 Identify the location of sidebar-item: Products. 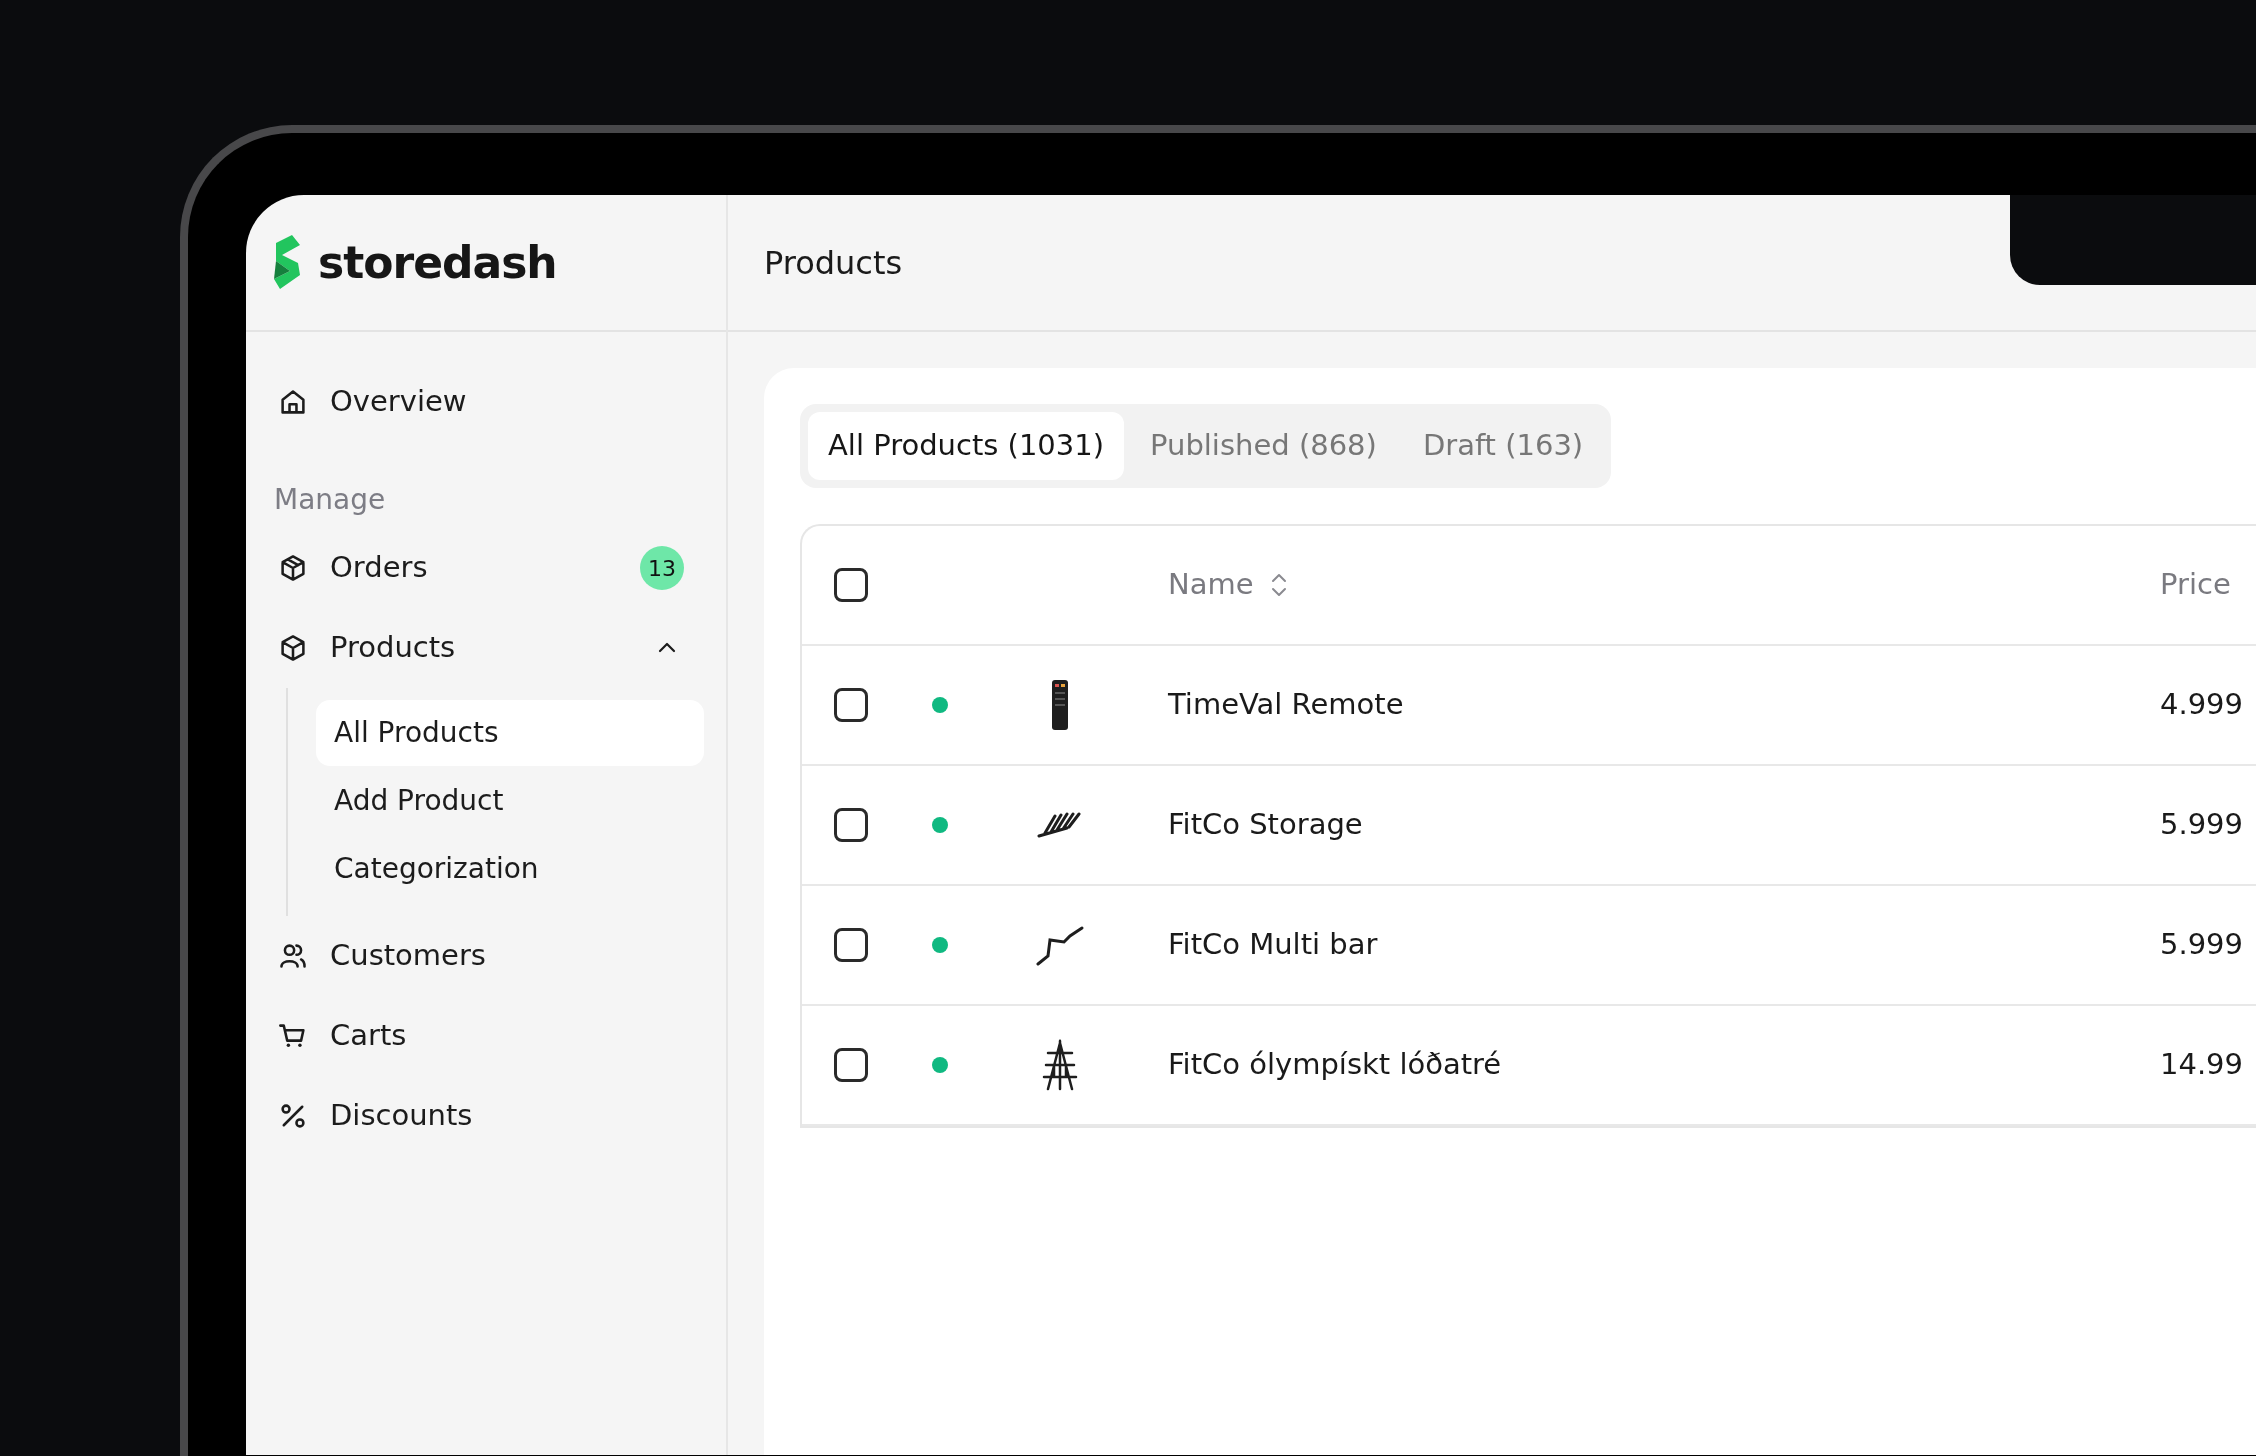
(489, 648).